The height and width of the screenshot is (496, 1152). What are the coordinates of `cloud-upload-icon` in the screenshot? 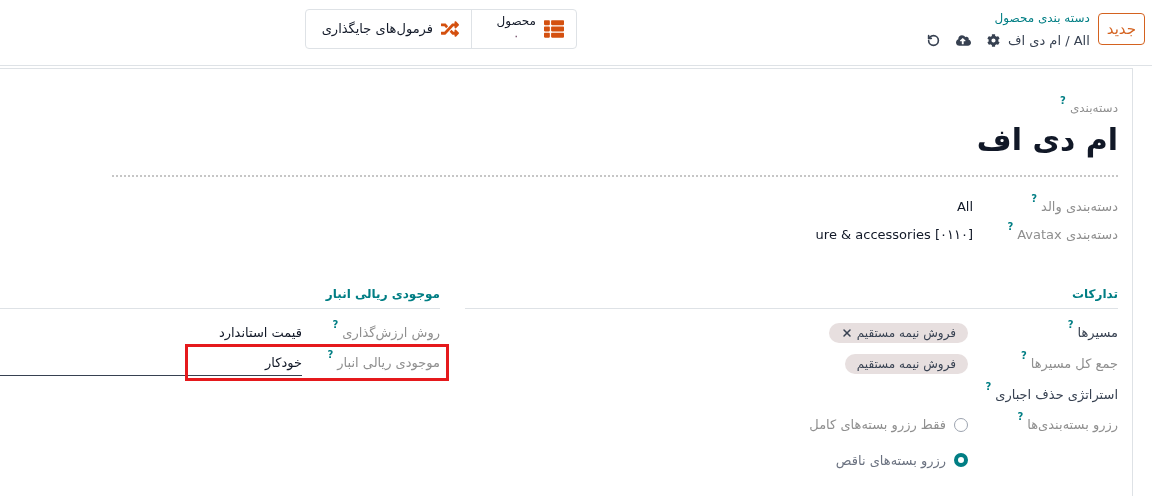 It's located at (963, 41).